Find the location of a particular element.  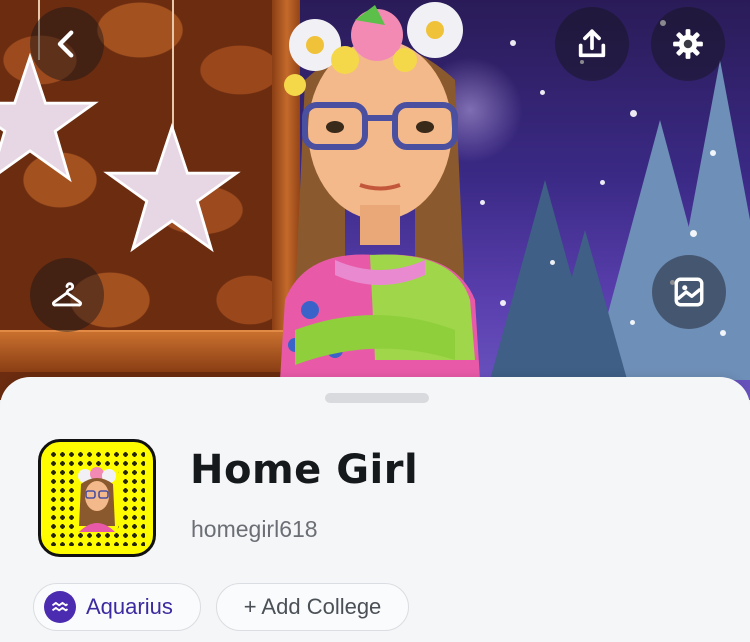

zodiac-chip: Aquarius is located at coordinates (117, 607).